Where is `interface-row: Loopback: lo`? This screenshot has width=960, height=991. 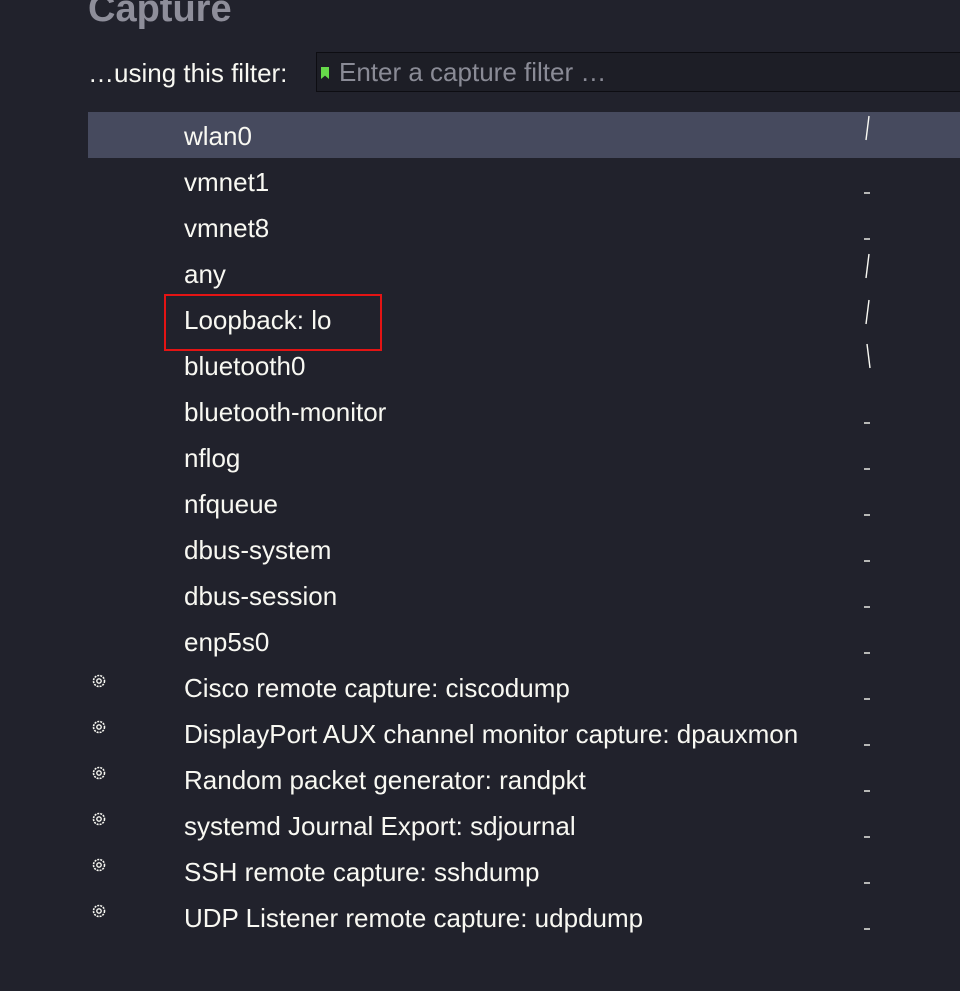
interface-row: Loopback: lo is located at coordinates (524, 319).